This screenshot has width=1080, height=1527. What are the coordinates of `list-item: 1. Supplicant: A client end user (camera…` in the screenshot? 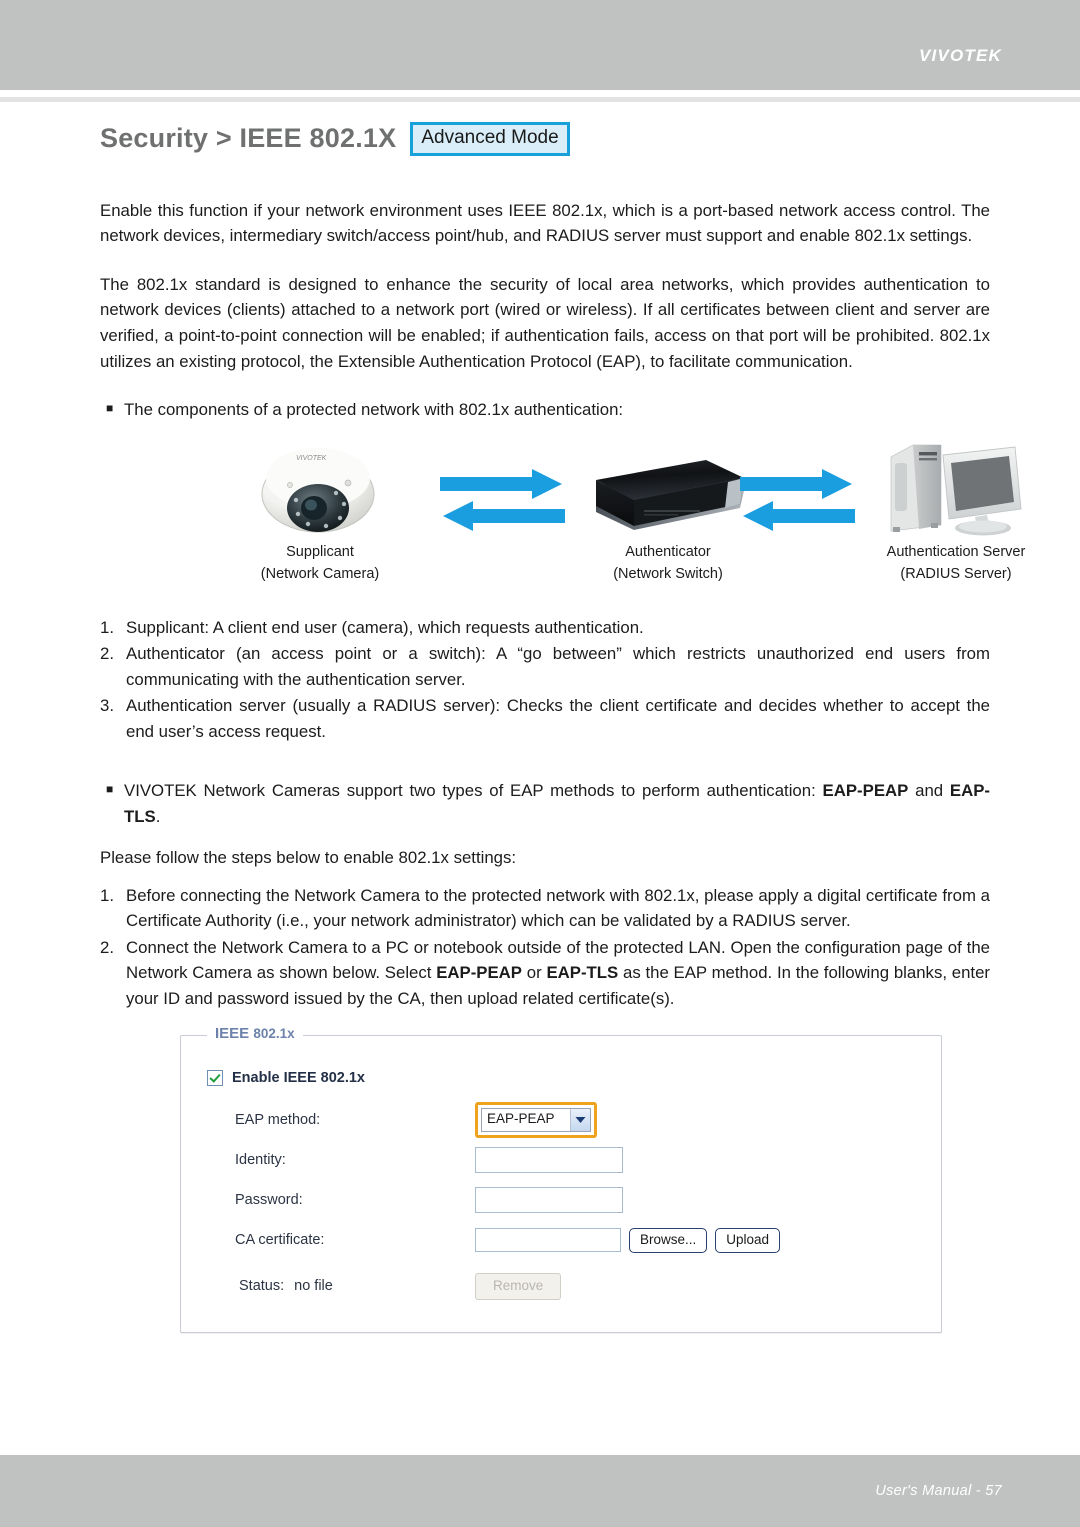 It's located at (545, 628).